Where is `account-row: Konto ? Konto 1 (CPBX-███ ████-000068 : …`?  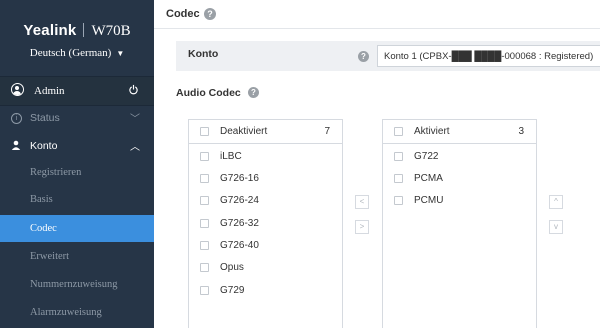
account-row: Konto ? Konto 1 (CPBX-███ ████-000068 : … is located at coordinates (388, 56).